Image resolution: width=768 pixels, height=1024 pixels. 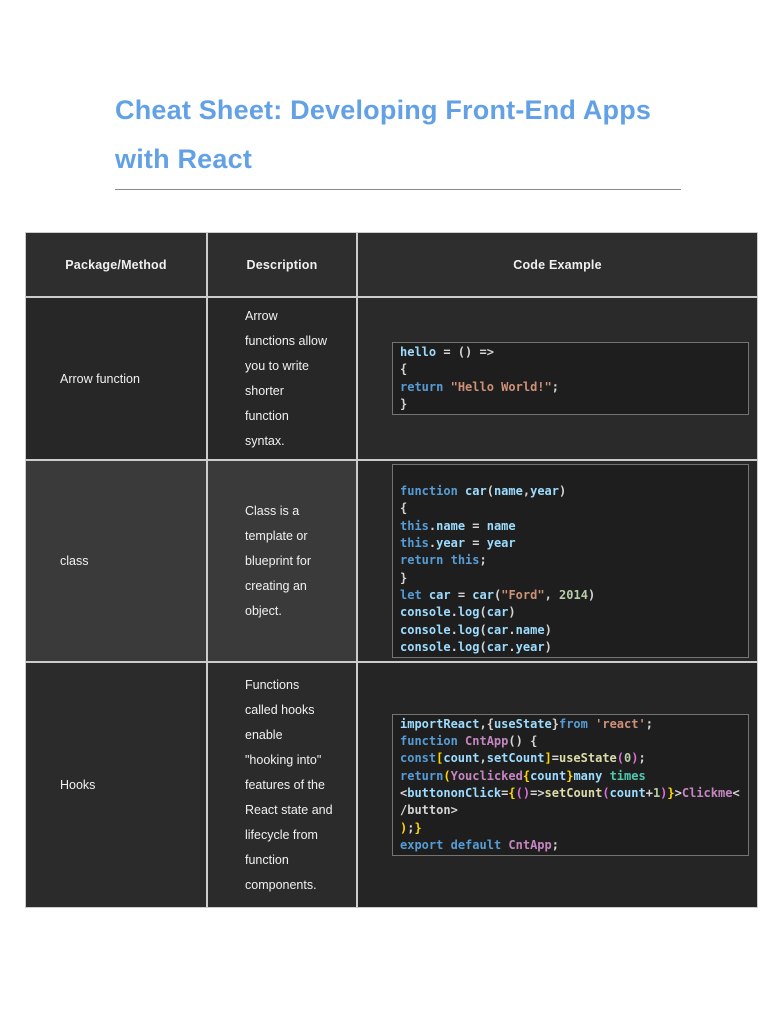 I want to click on code-line: console.log(car.year), so click(x=476, y=646).